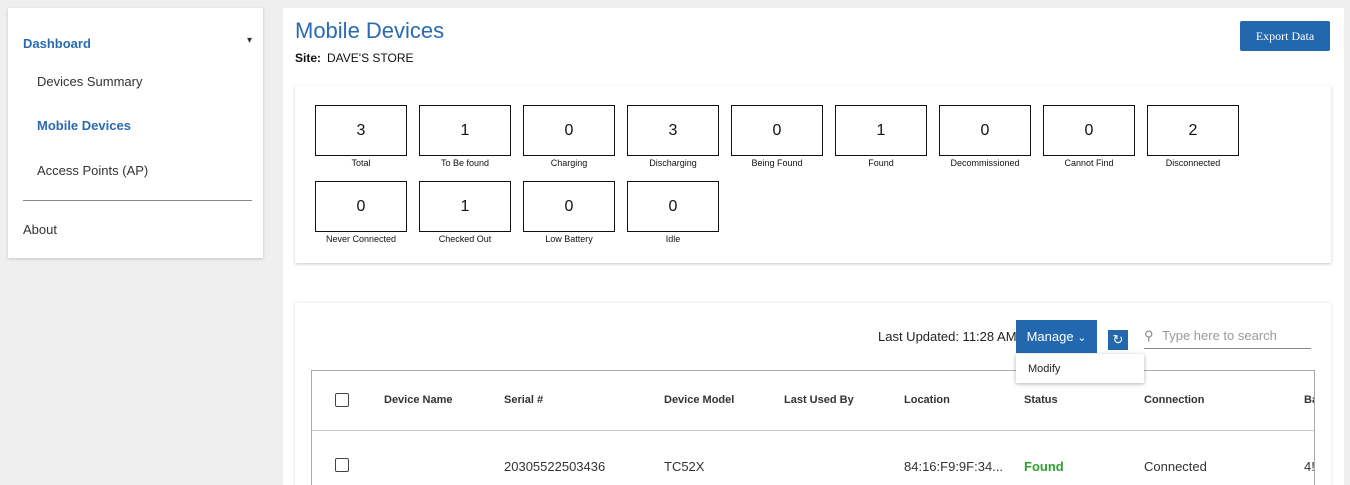 This screenshot has width=1350, height=485. I want to click on stat-label: Total, so click(361, 163).